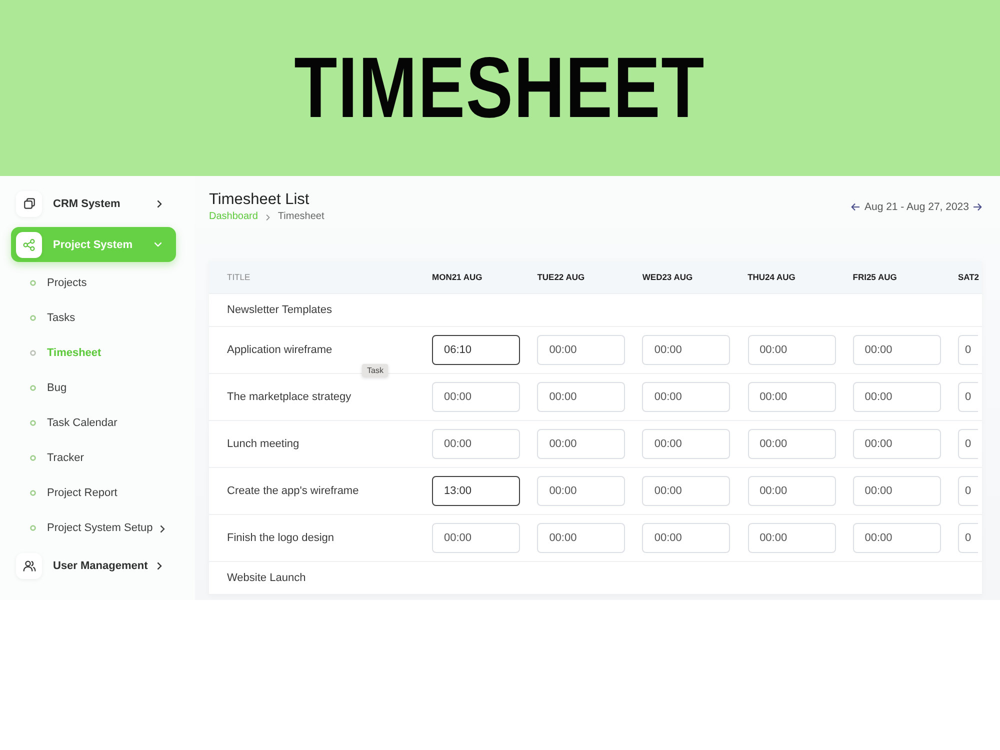  What do you see at coordinates (280, 538) in the screenshot?
I see `task-title: Finish the logo design` at bounding box center [280, 538].